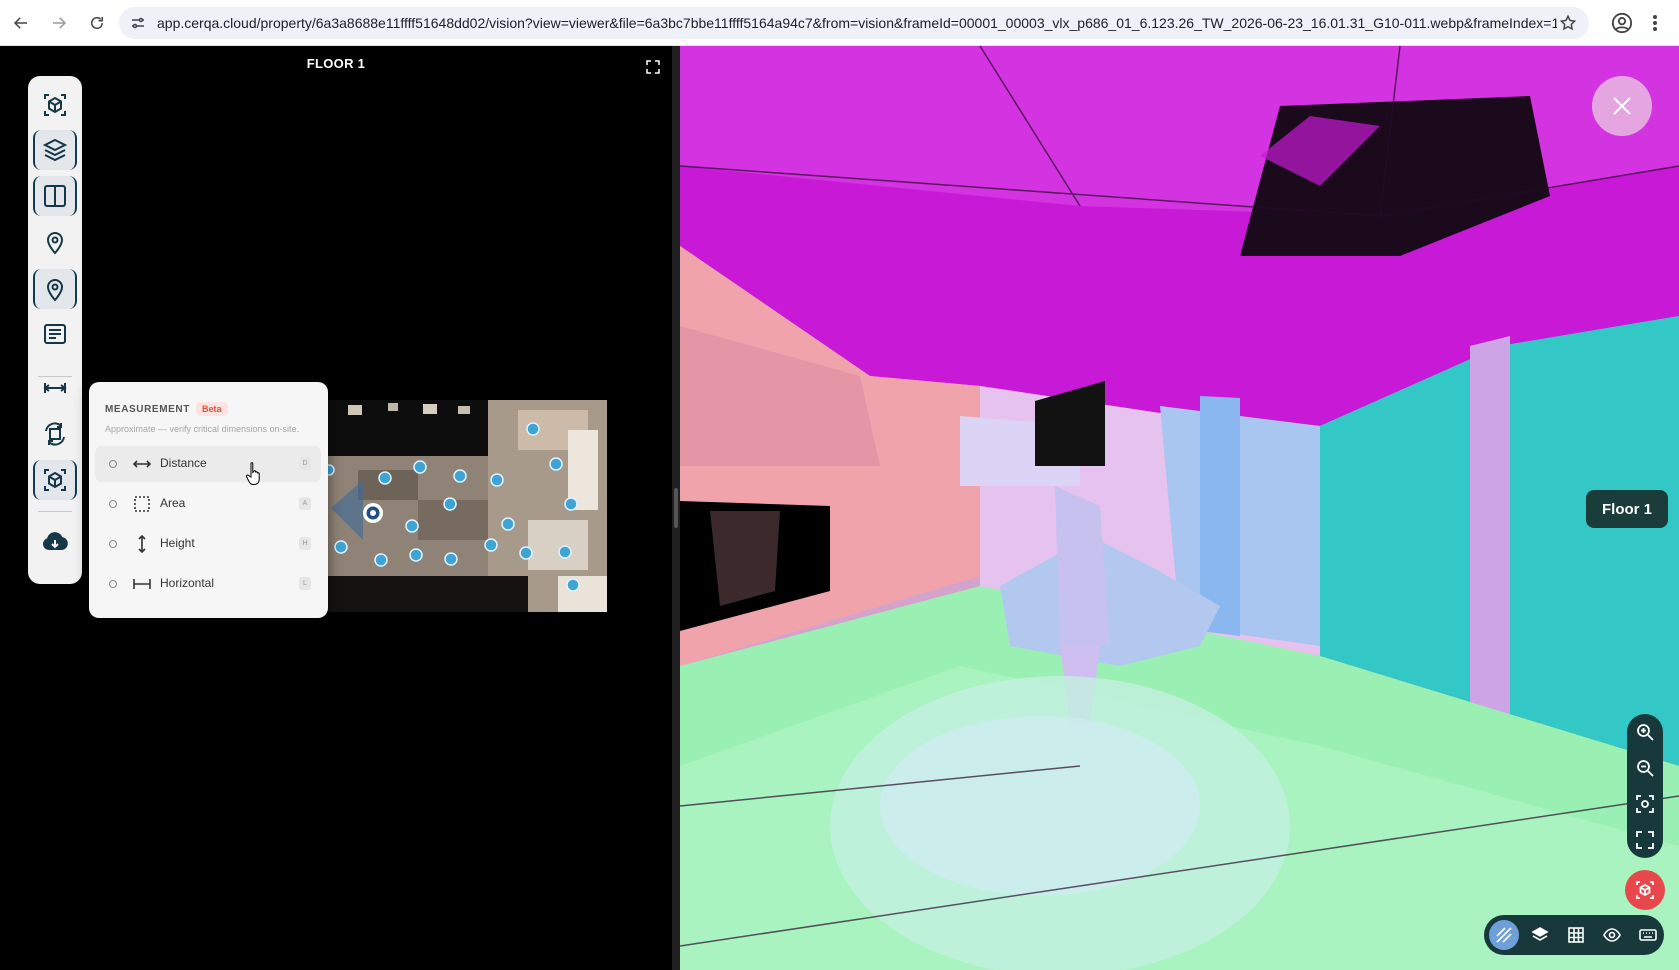  Describe the element at coordinates (1622, 23) in the screenshot. I see `profile-icon` at that location.